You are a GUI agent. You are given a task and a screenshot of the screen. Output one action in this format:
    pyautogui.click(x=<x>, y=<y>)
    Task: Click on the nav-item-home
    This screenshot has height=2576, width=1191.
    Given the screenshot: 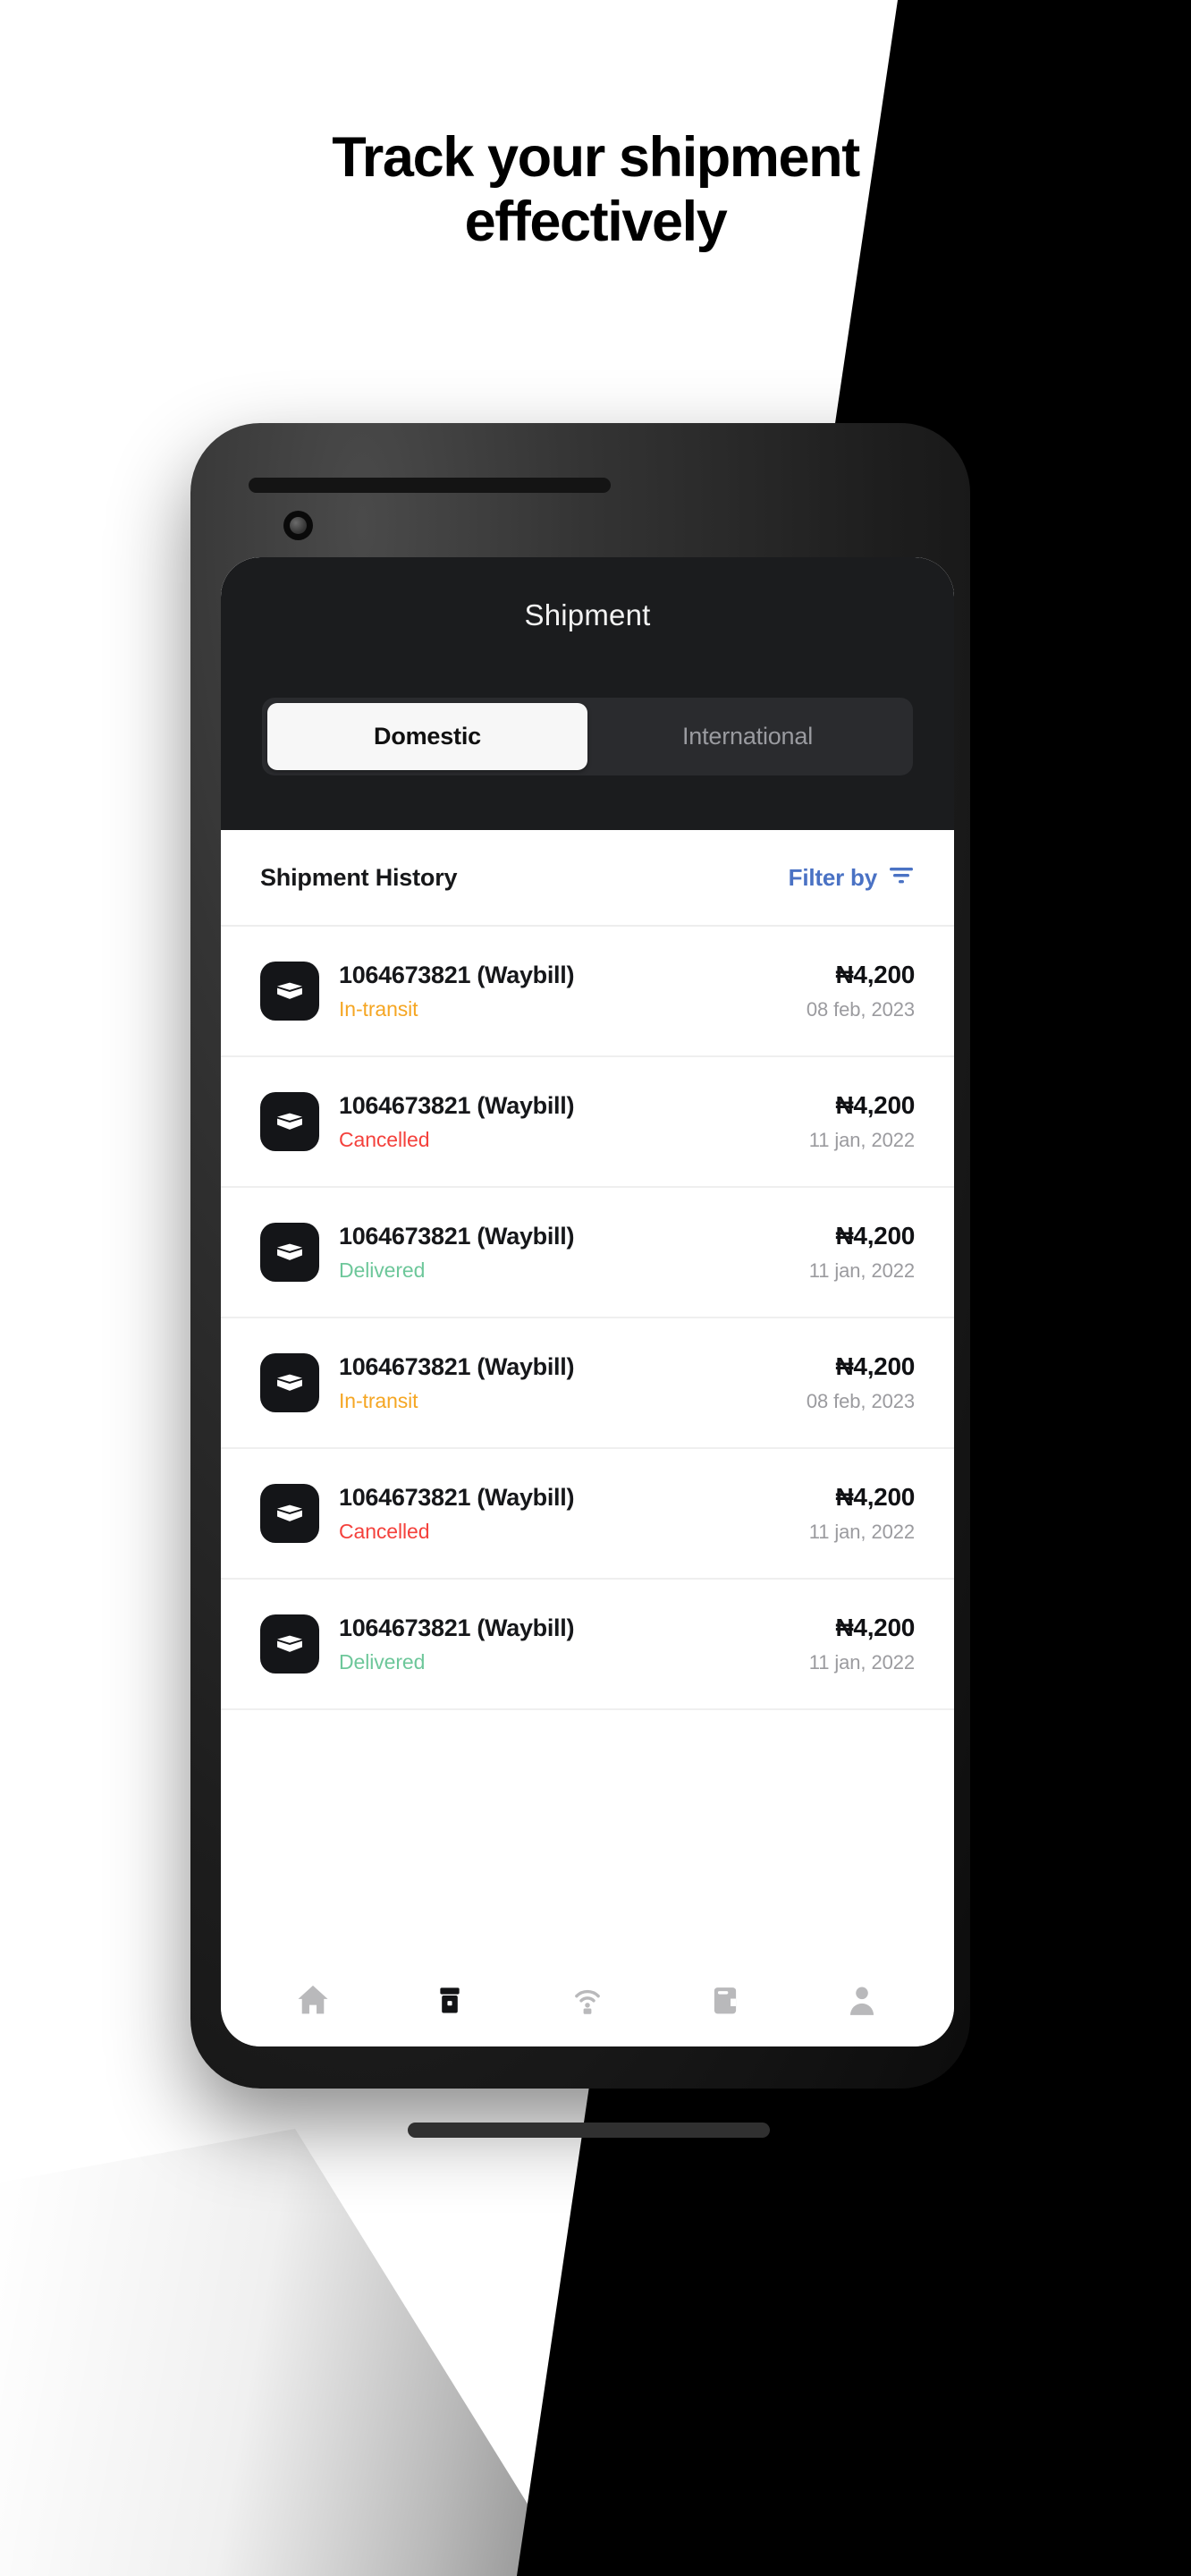 What is the action you would take?
    pyautogui.click(x=313, y=1990)
    